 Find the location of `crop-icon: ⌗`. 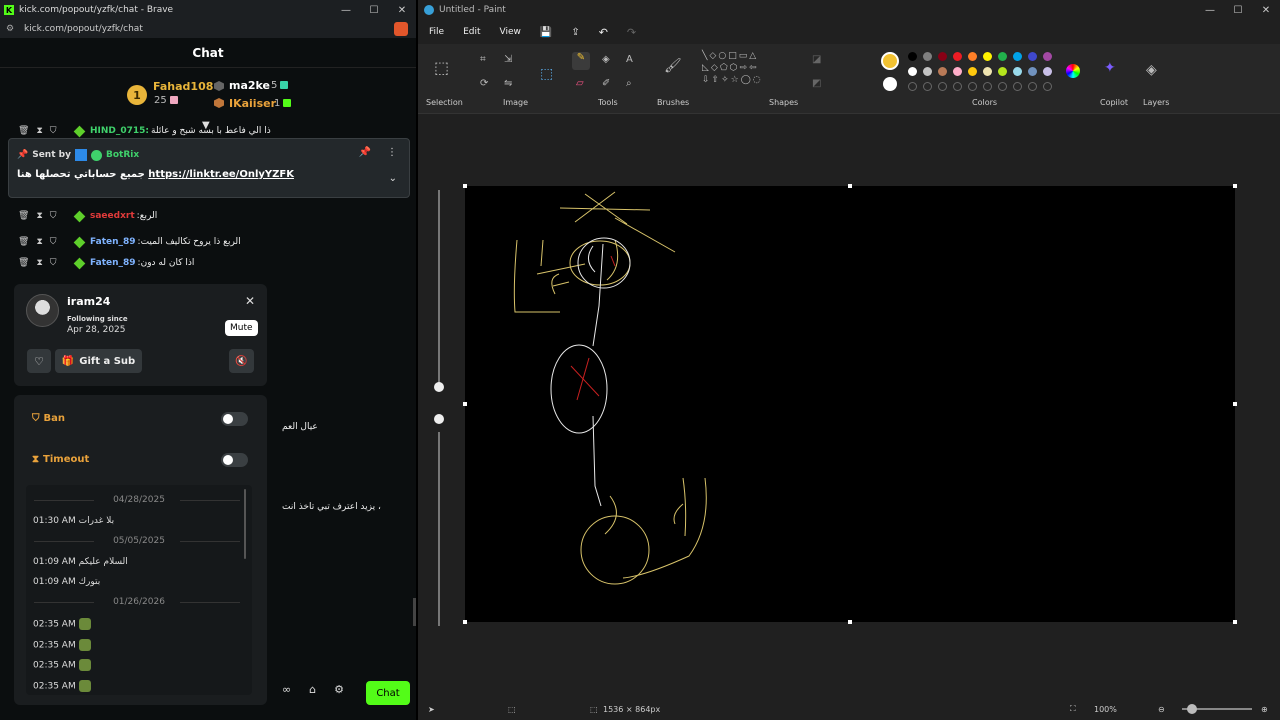

crop-icon: ⌗ is located at coordinates (483, 59).